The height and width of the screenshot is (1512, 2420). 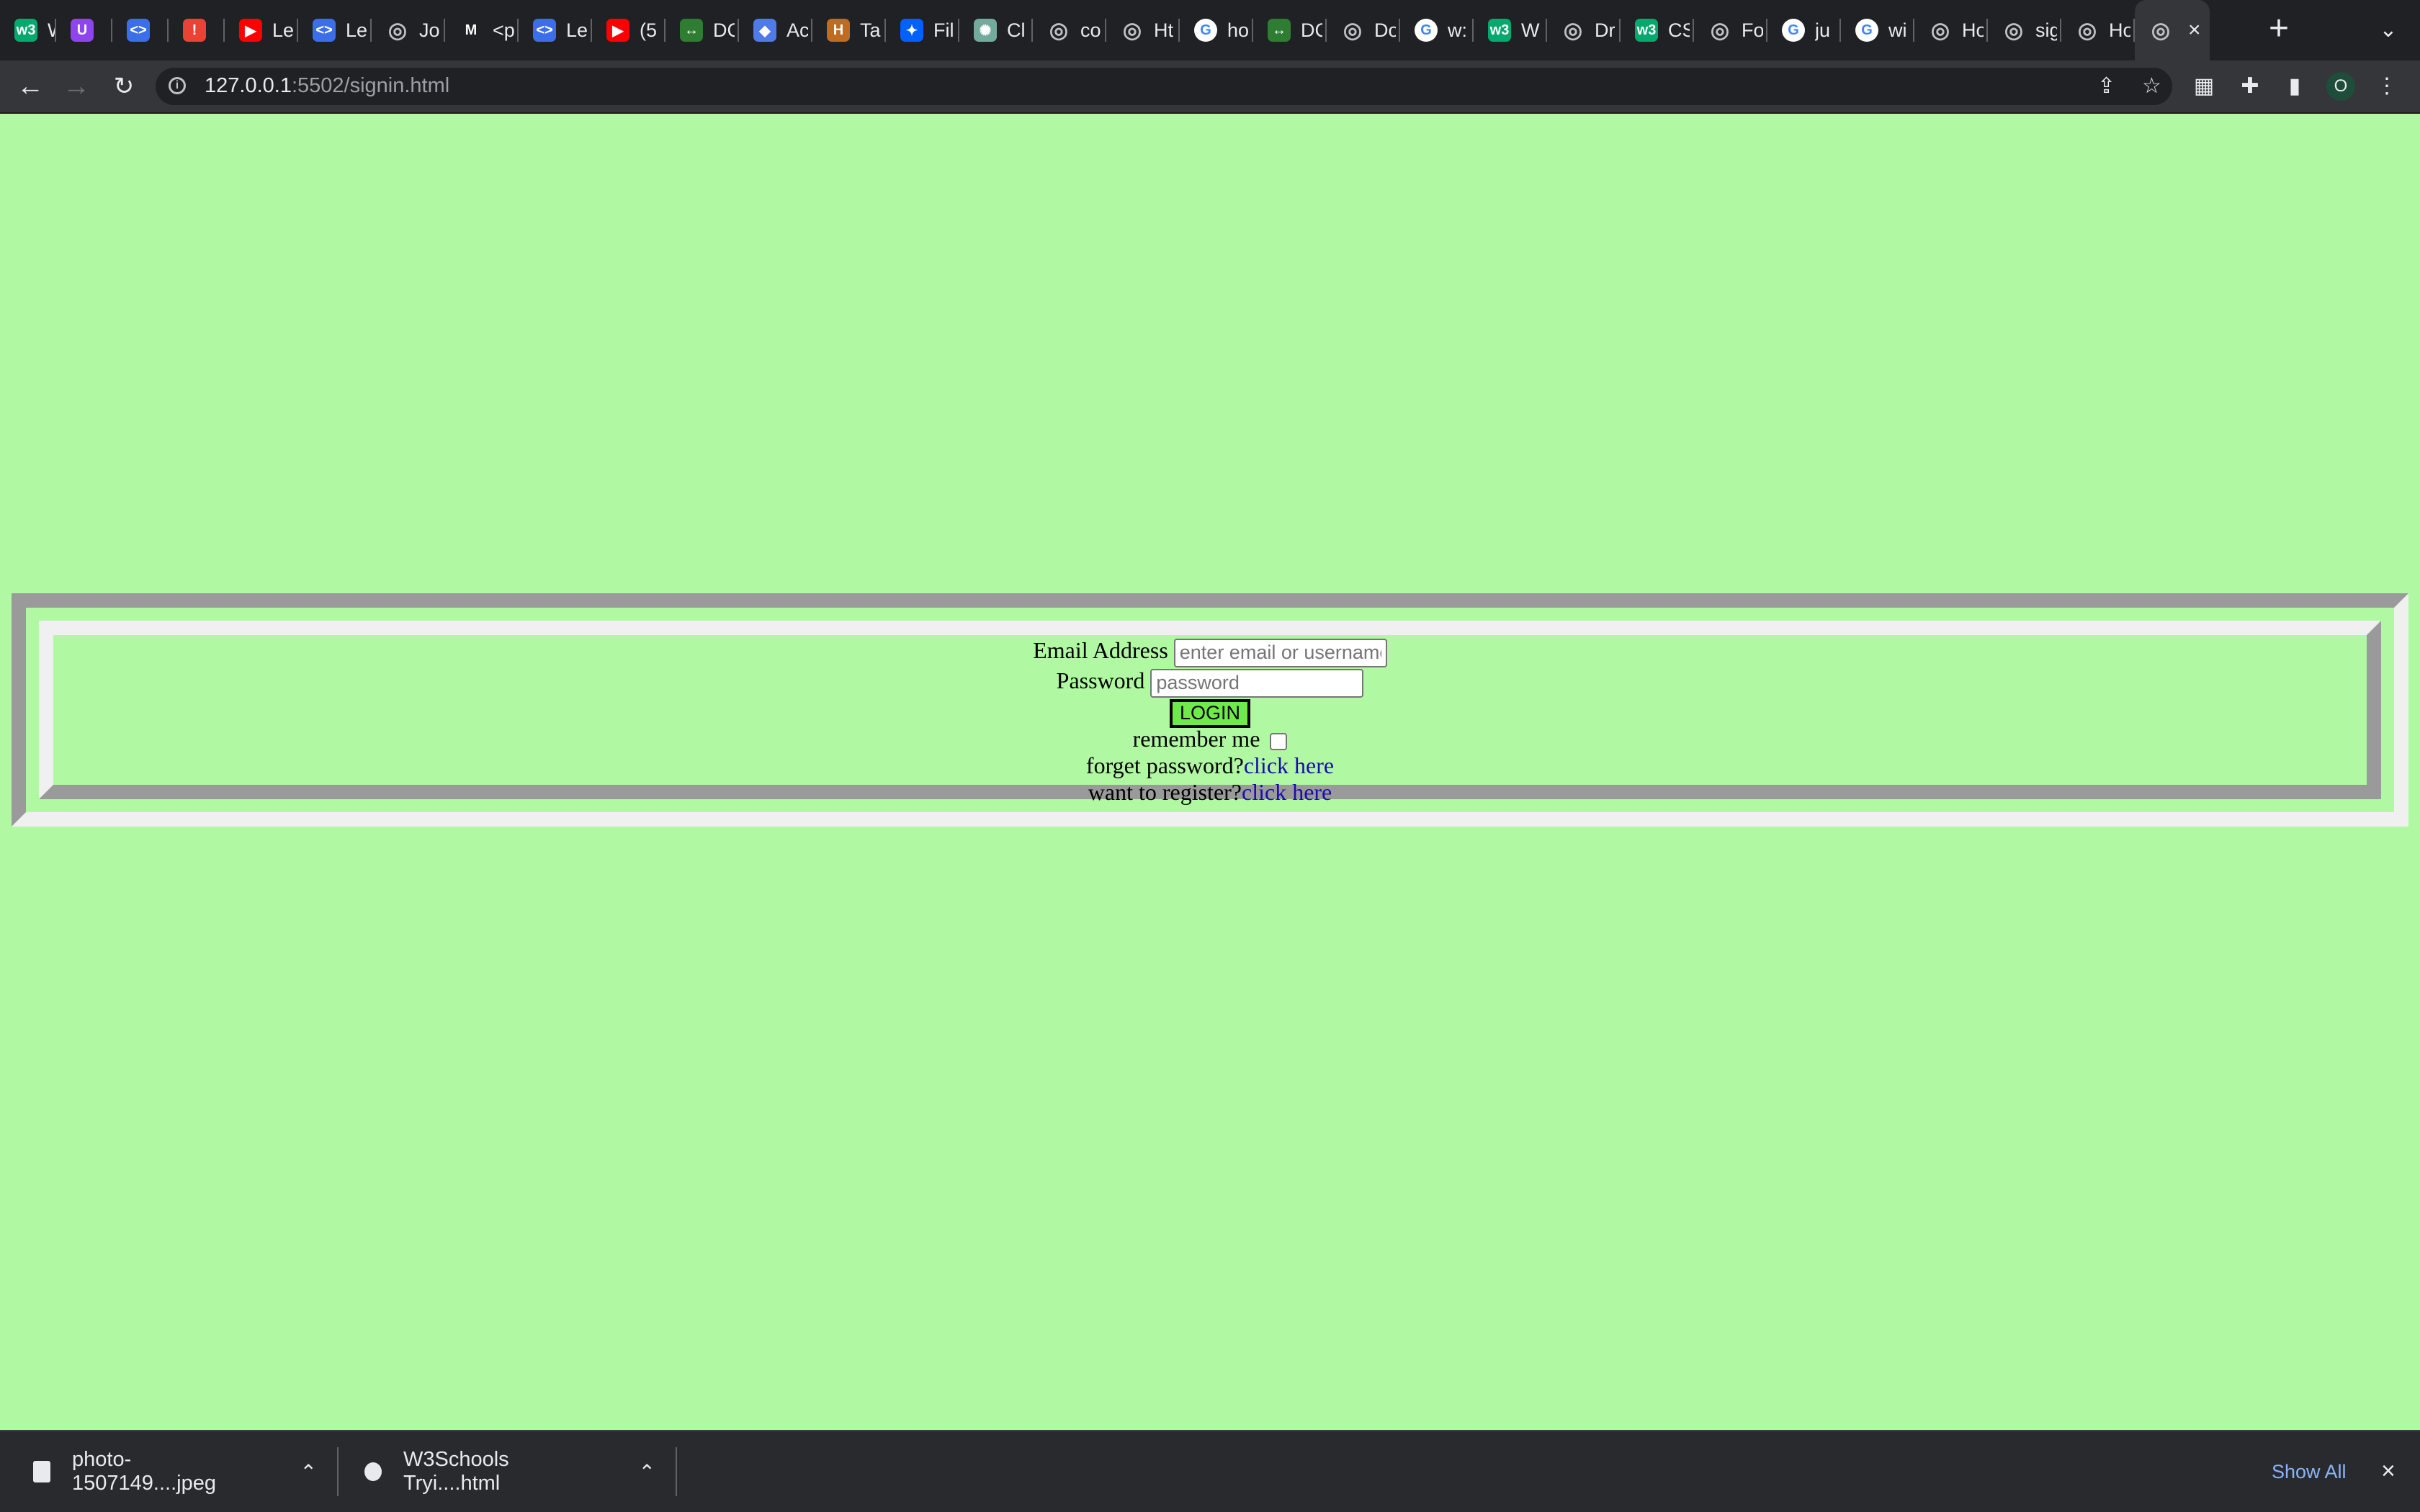 I want to click on browser-tab: ▶ (5, so click(x=629, y=30).